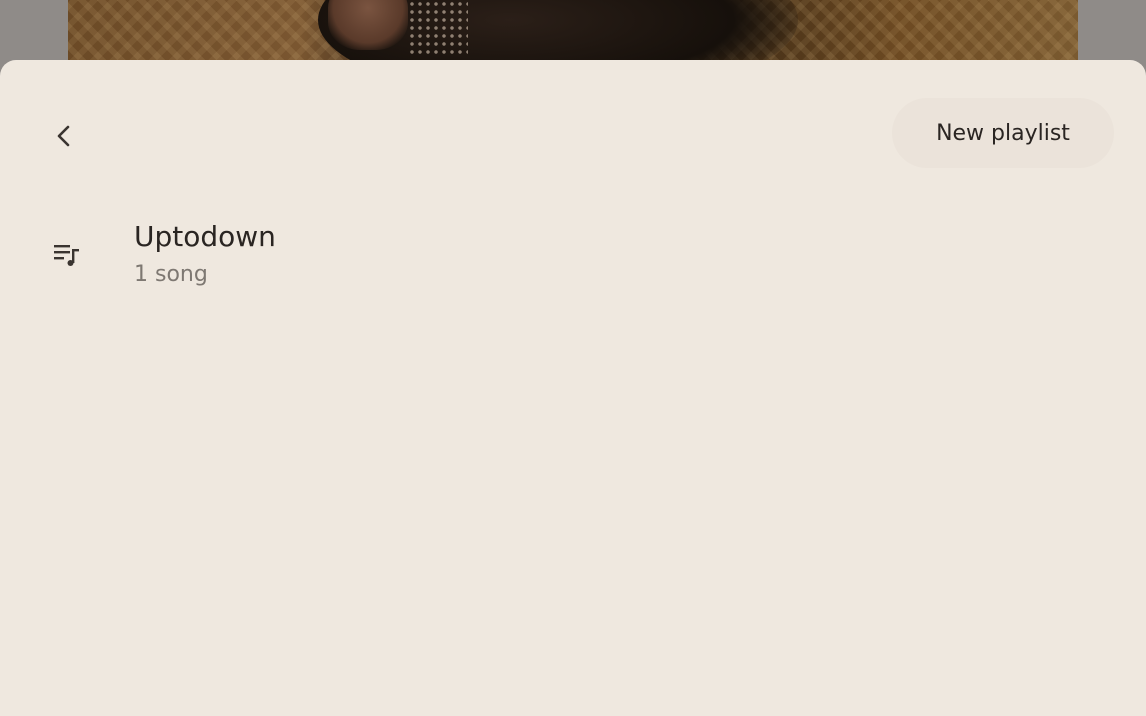 The height and width of the screenshot is (716, 1146). Describe the element at coordinates (205, 236) in the screenshot. I see `playlist-title: Uptodown` at that location.